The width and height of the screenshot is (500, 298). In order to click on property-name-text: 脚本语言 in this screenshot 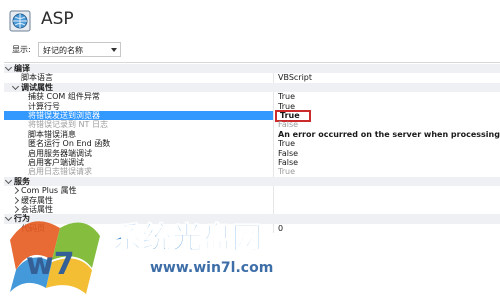, I will do `click(37, 78)`.